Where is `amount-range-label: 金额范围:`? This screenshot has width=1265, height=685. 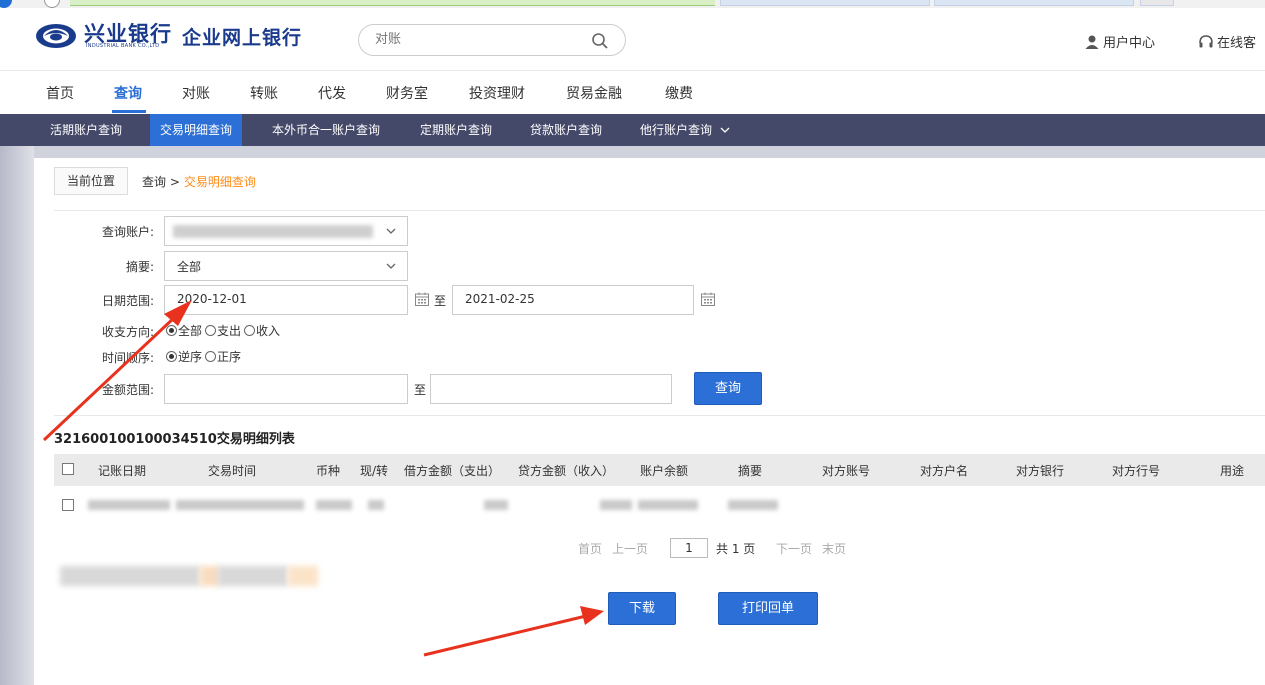 amount-range-label: 金额范围: is located at coordinates (127, 390).